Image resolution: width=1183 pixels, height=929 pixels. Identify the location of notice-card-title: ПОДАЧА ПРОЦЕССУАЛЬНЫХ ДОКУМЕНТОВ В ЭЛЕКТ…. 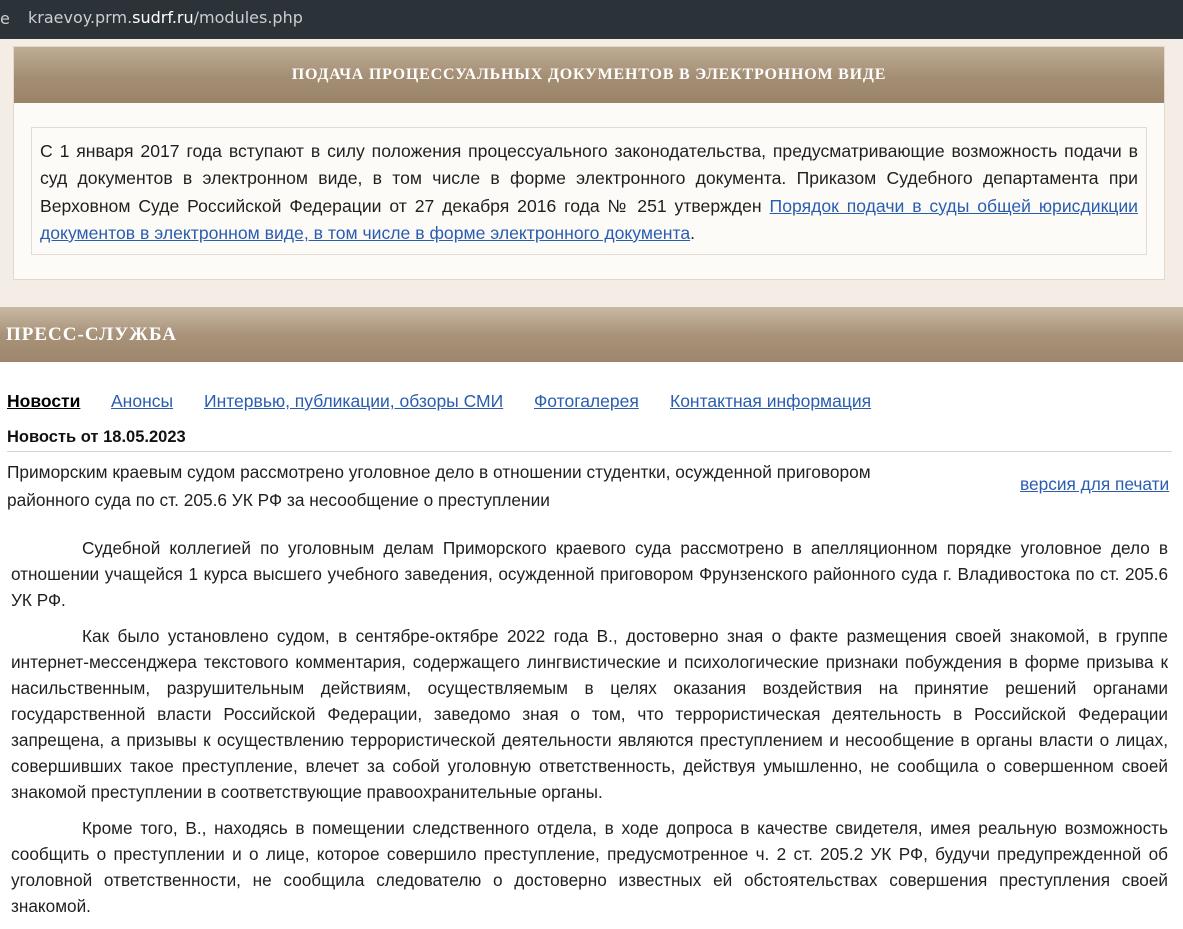
(589, 75).